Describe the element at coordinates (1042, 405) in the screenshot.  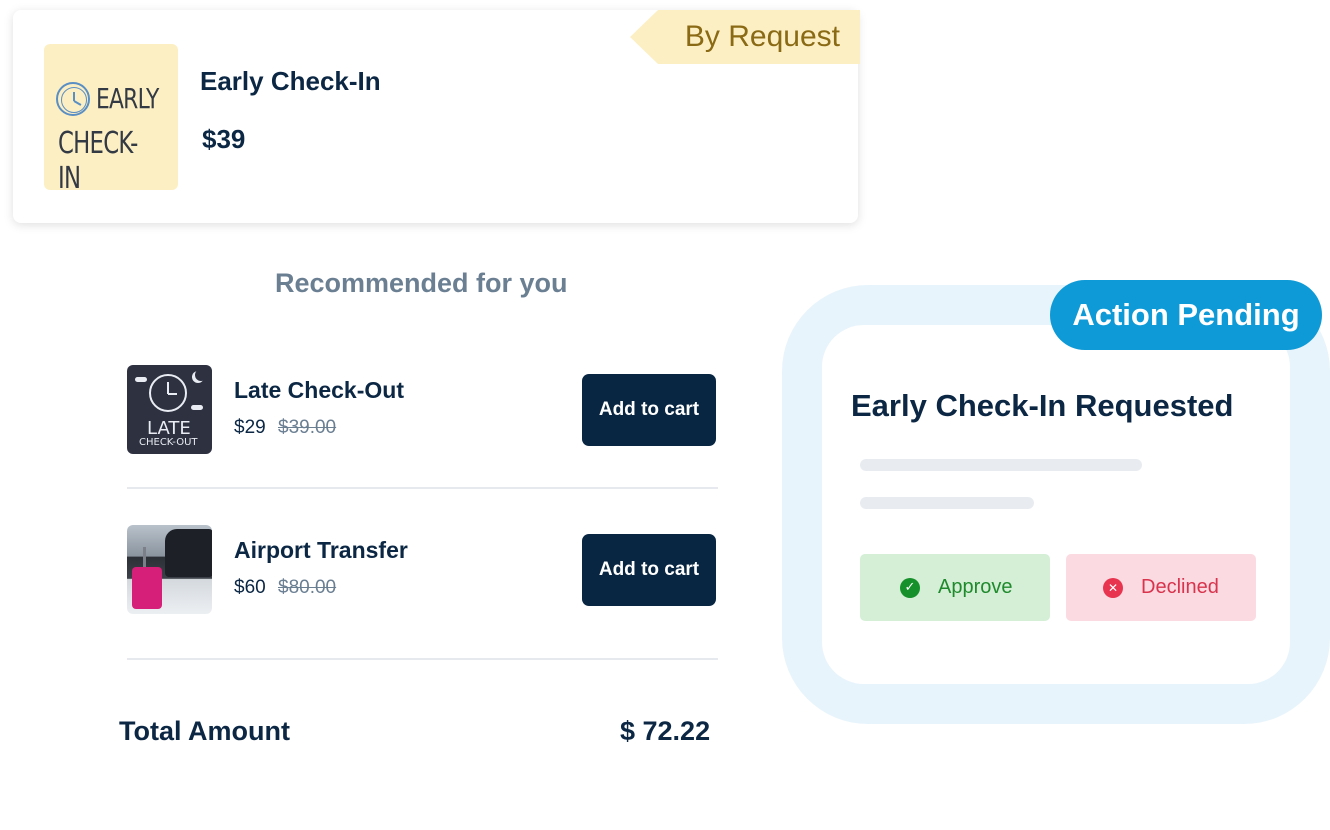
I see `request-title: Early Check-In Requested` at that location.